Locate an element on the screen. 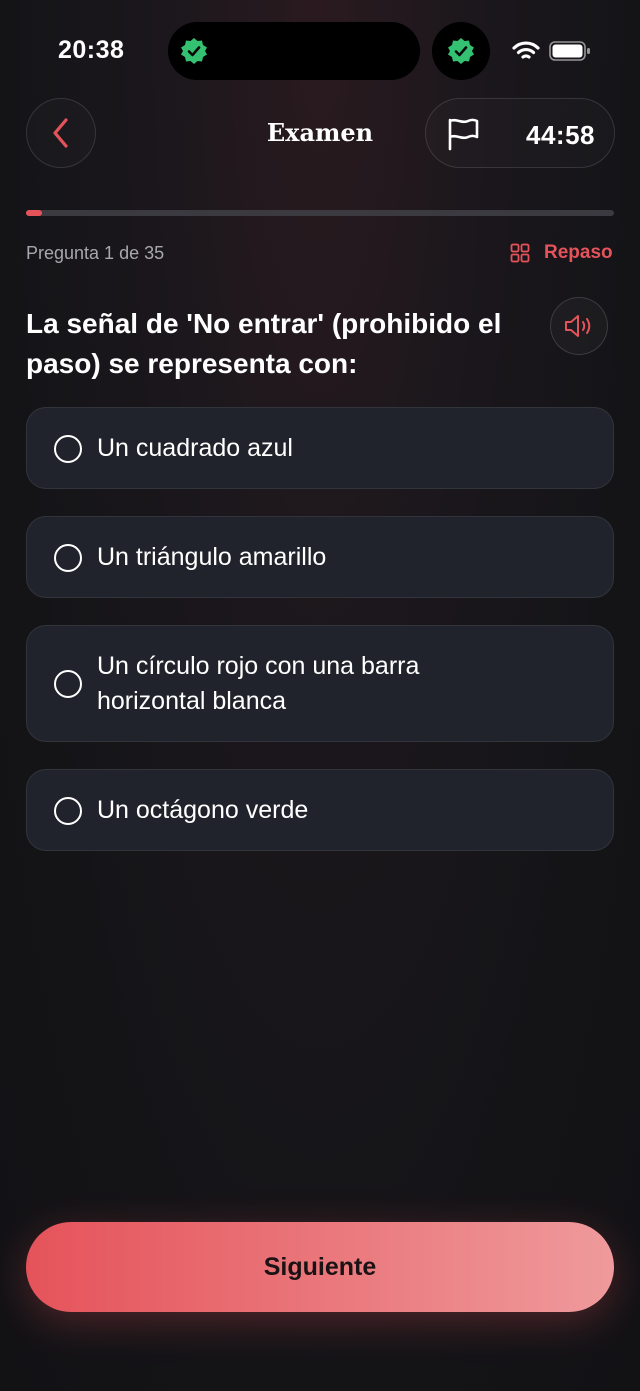 Image resolution: width=640 pixels, height=1391 pixels. read-aloud-button is located at coordinates (579, 326).